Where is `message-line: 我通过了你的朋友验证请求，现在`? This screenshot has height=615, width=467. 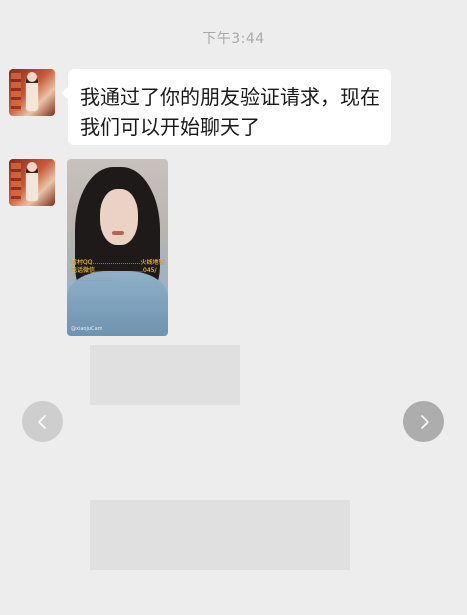 message-line: 我通过了你的朋友验证请求，现在 is located at coordinates (230, 97).